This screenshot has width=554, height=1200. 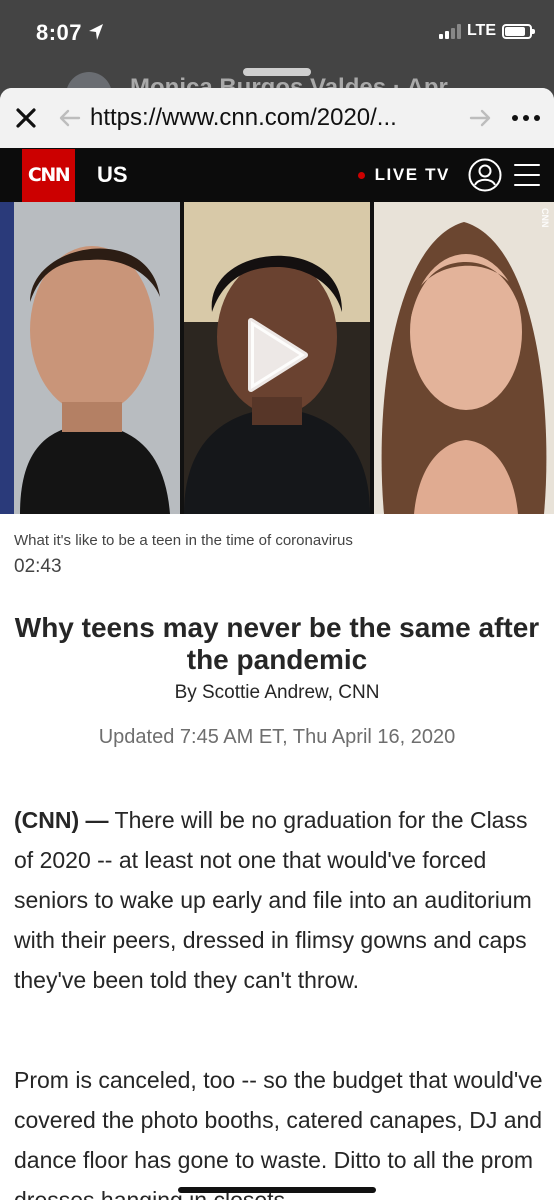 I want to click on play-icon, so click(x=277, y=355).